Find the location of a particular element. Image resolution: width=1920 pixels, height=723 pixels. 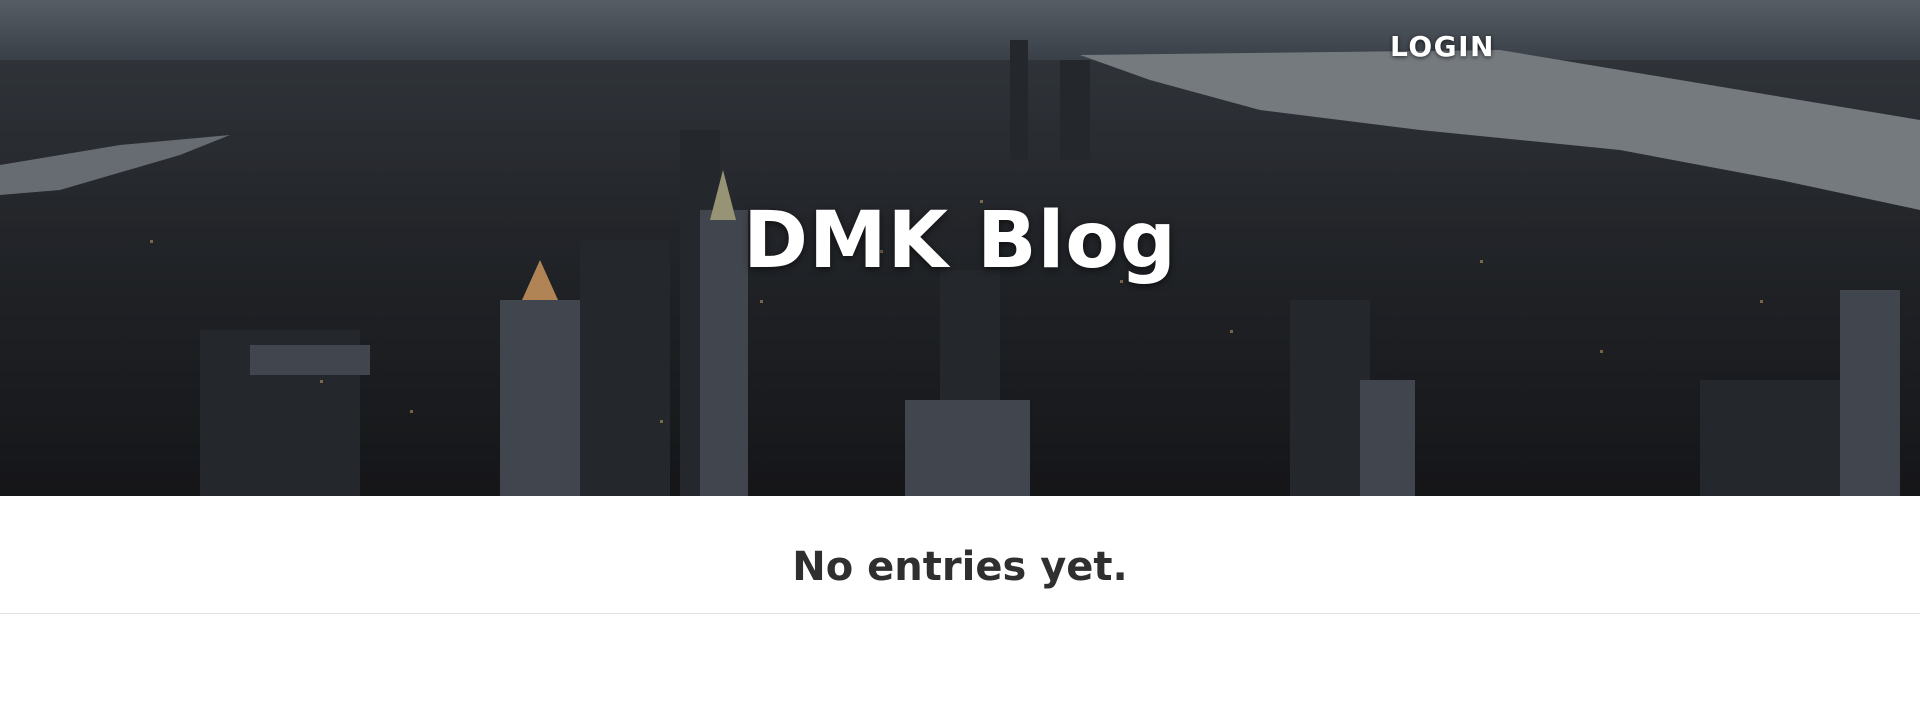

login-link: LOGIN is located at coordinates (1442, 46).